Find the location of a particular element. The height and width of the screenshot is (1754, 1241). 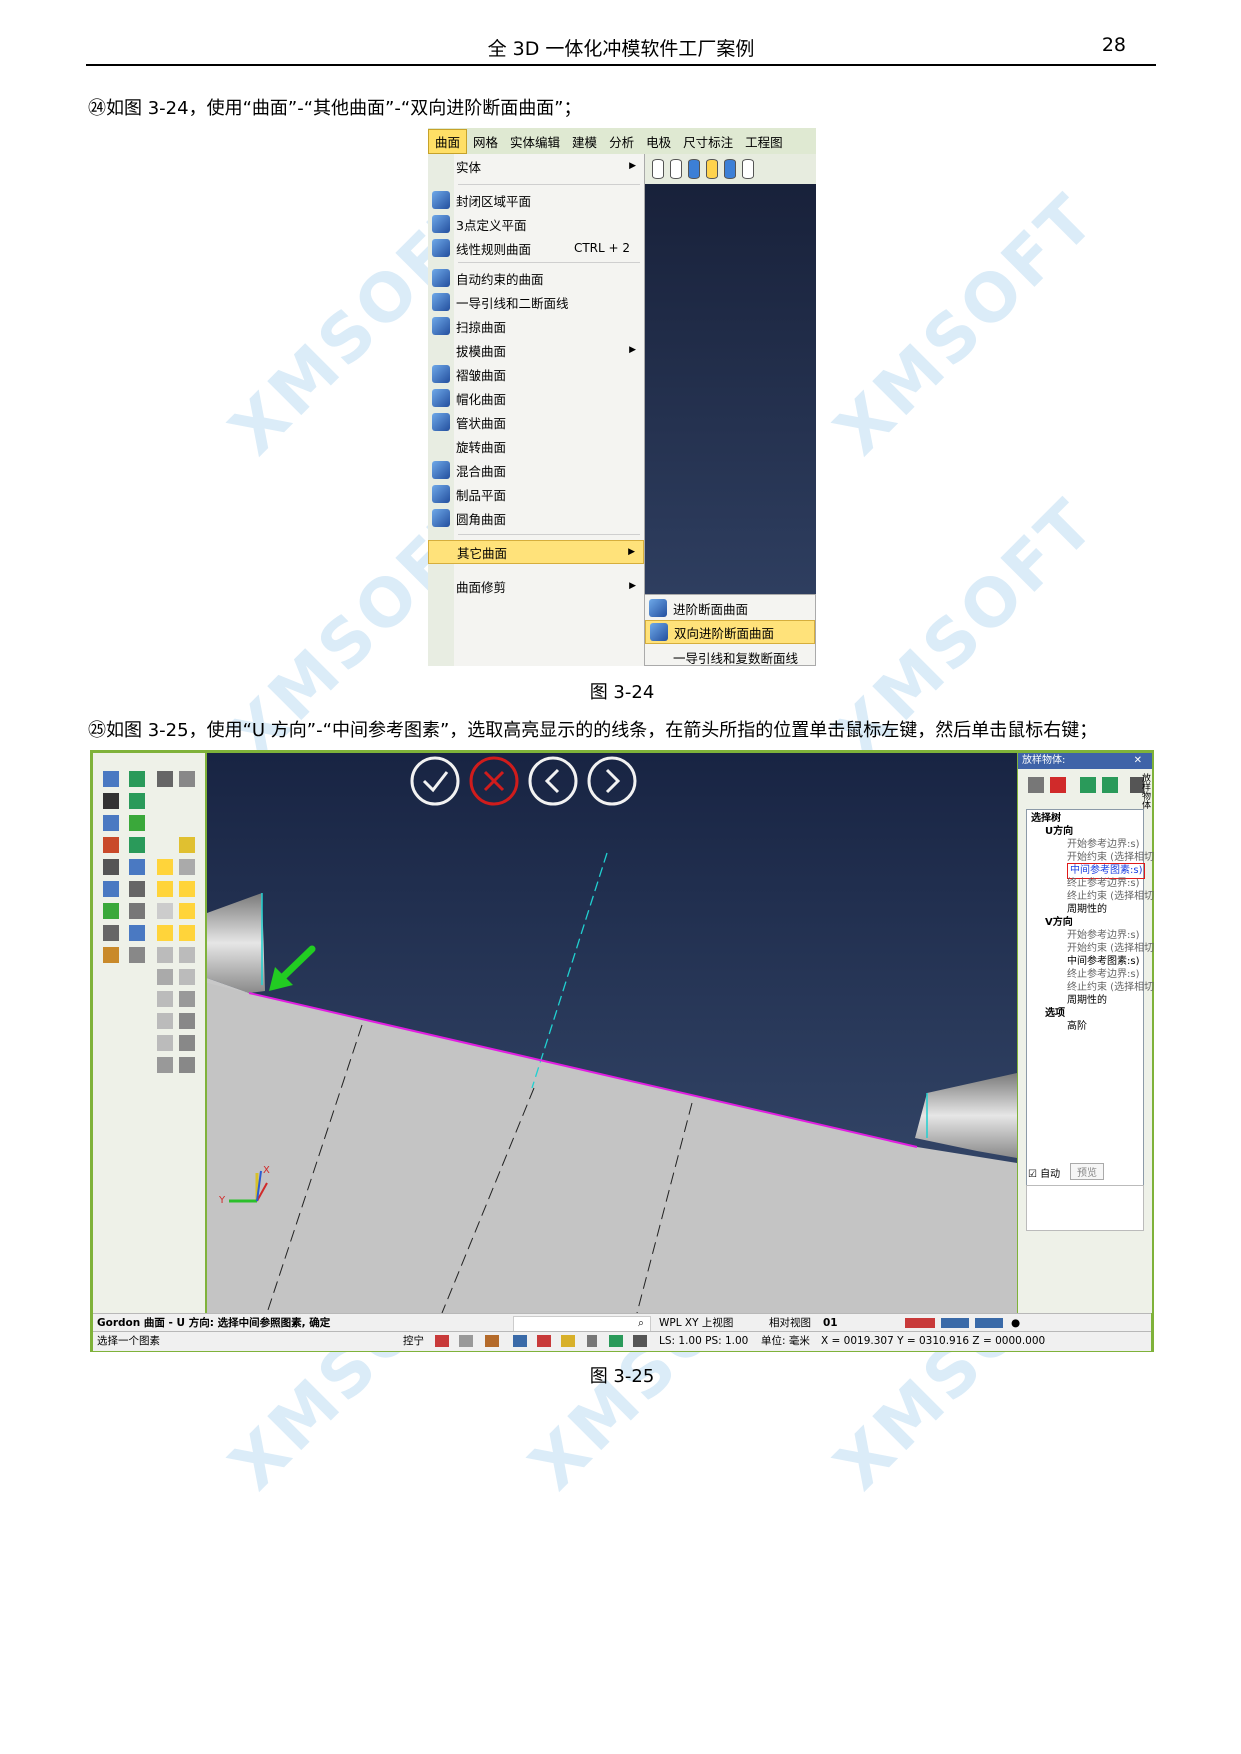

panel-title: 放样物体: is located at coordinates (1085, 761).